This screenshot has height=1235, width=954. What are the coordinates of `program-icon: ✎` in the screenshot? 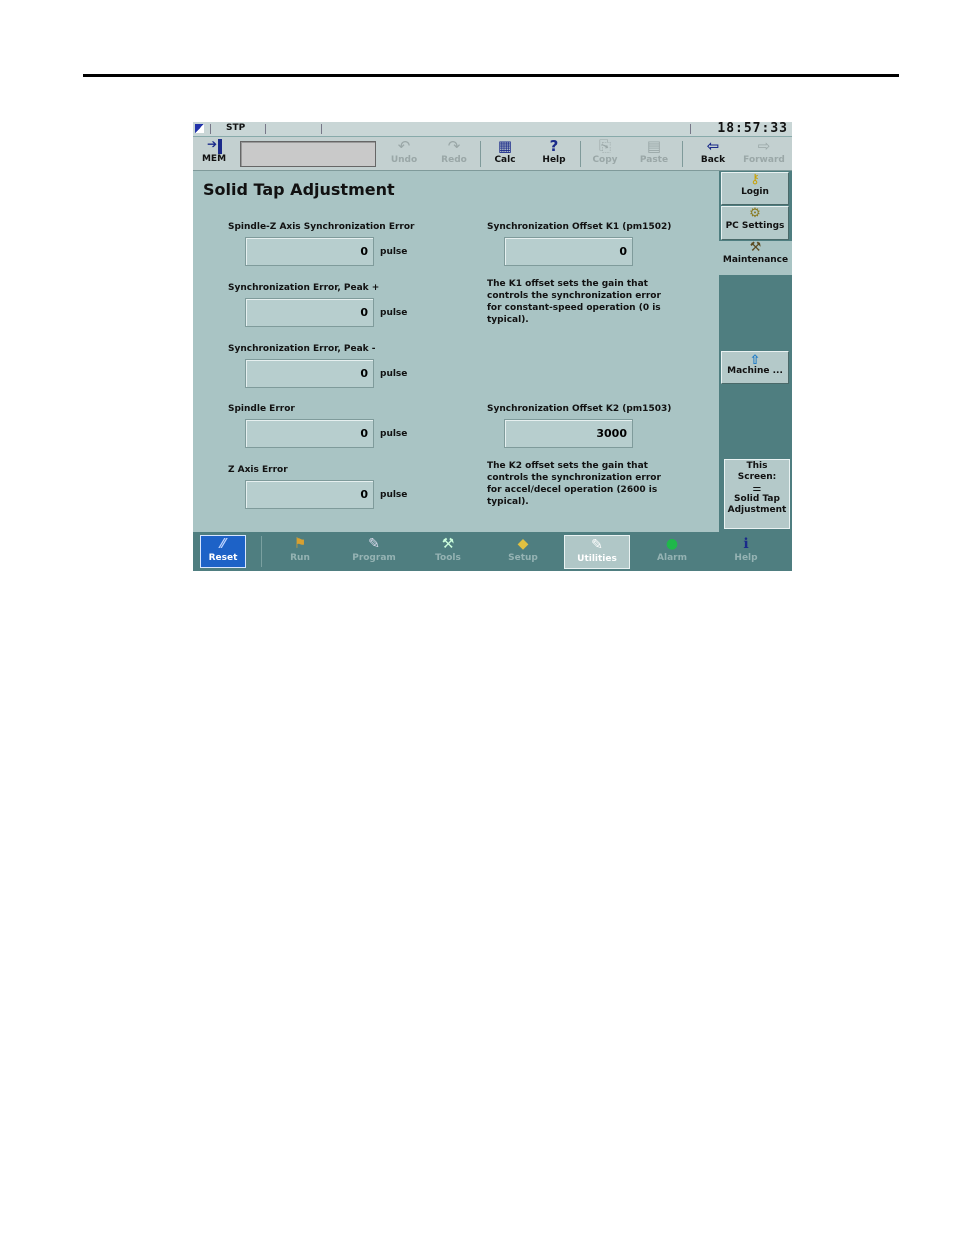 It's located at (374, 544).